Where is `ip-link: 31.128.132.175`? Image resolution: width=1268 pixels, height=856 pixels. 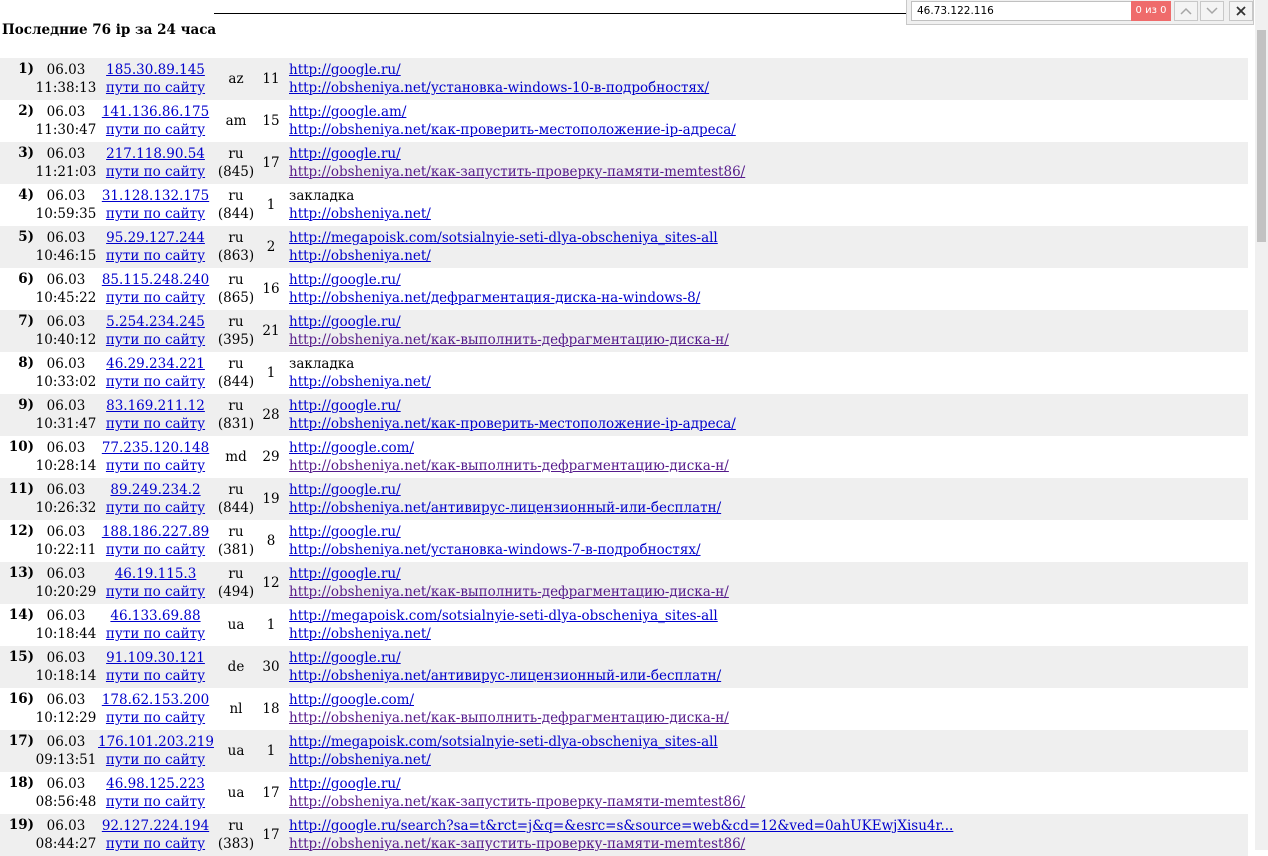
ip-link: 31.128.132.175 is located at coordinates (155, 196).